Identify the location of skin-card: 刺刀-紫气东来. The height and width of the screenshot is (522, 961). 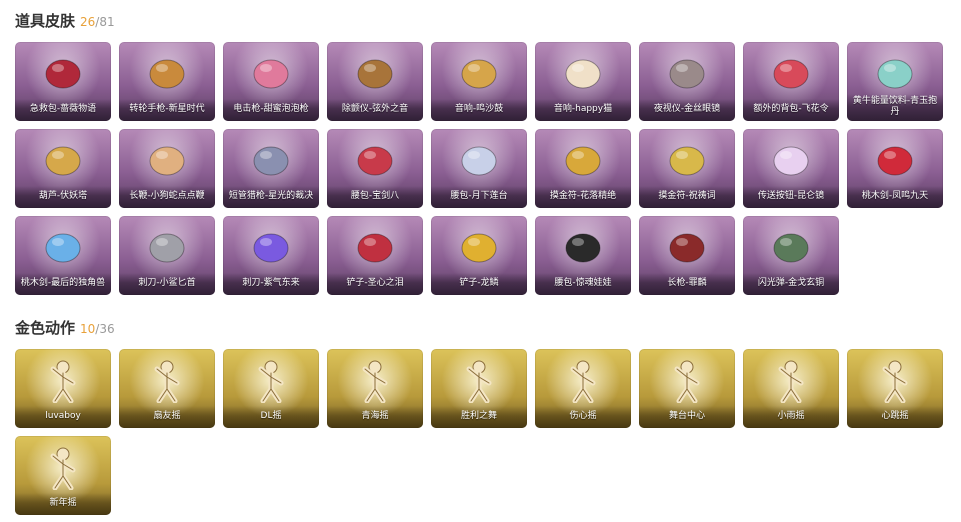
(271, 255).